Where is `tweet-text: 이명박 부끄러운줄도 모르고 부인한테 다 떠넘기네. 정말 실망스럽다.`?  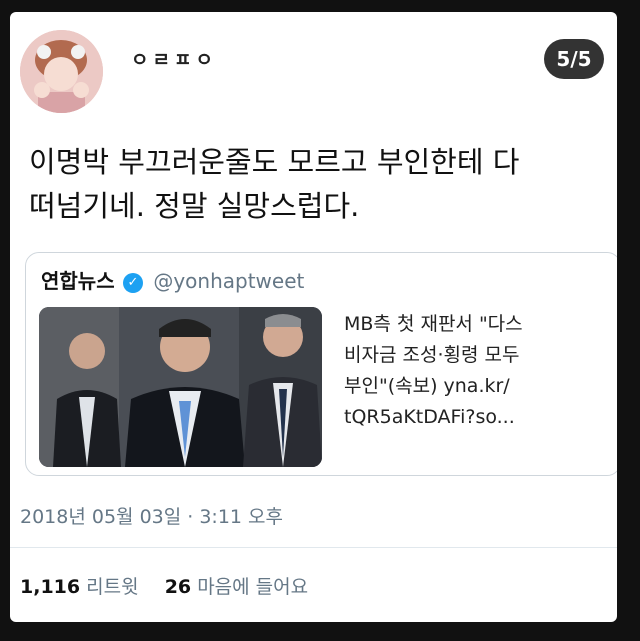 tweet-text: 이명박 부끄러운줄도 모르고 부인한테 다 떠넘기네. 정말 실망스럽다. is located at coordinates (319, 184).